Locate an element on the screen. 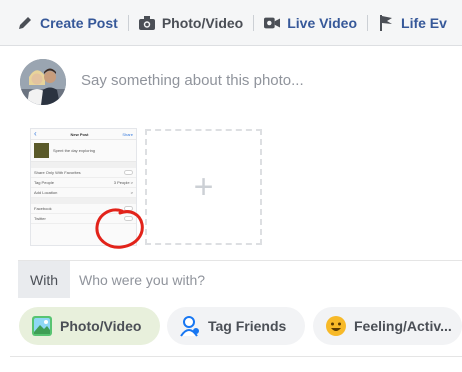 This screenshot has width=462, height=372. thumb-row: Share Only With Favorites is located at coordinates (83, 173).